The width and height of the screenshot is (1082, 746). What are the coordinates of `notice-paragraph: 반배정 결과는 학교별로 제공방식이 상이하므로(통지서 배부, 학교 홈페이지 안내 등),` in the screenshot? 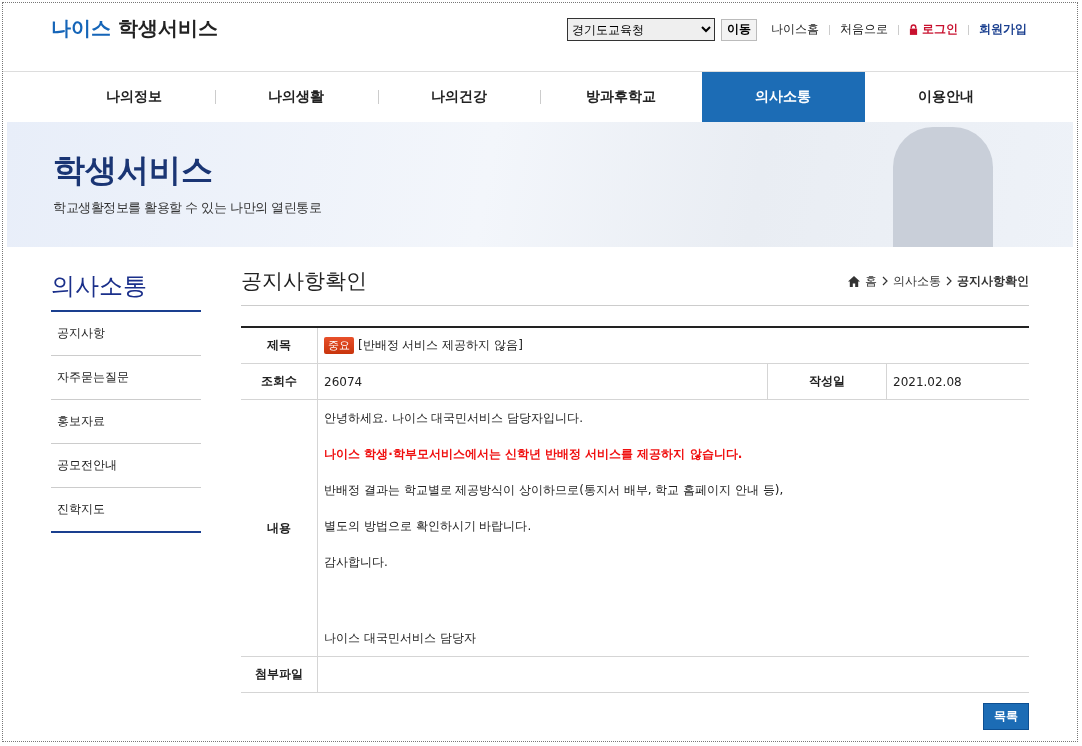 It's located at (554, 490).